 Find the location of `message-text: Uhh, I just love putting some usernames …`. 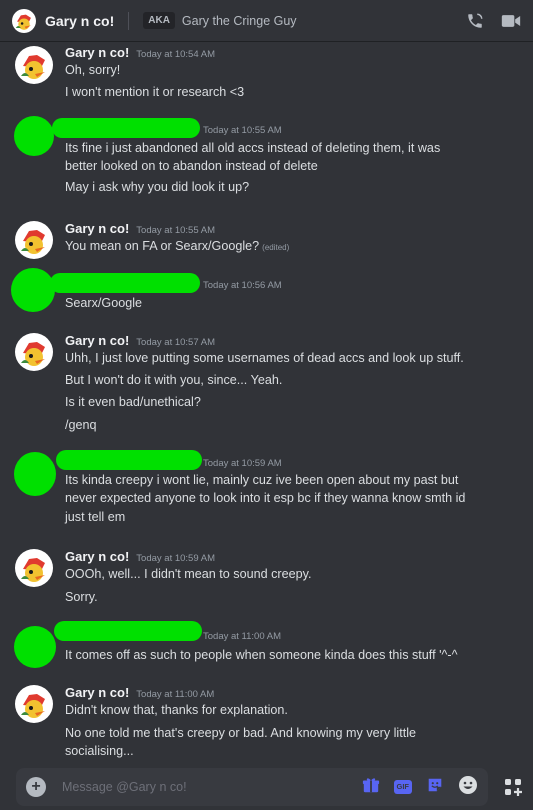

message-text: Uhh, I just love putting some usernames … is located at coordinates (264, 358).